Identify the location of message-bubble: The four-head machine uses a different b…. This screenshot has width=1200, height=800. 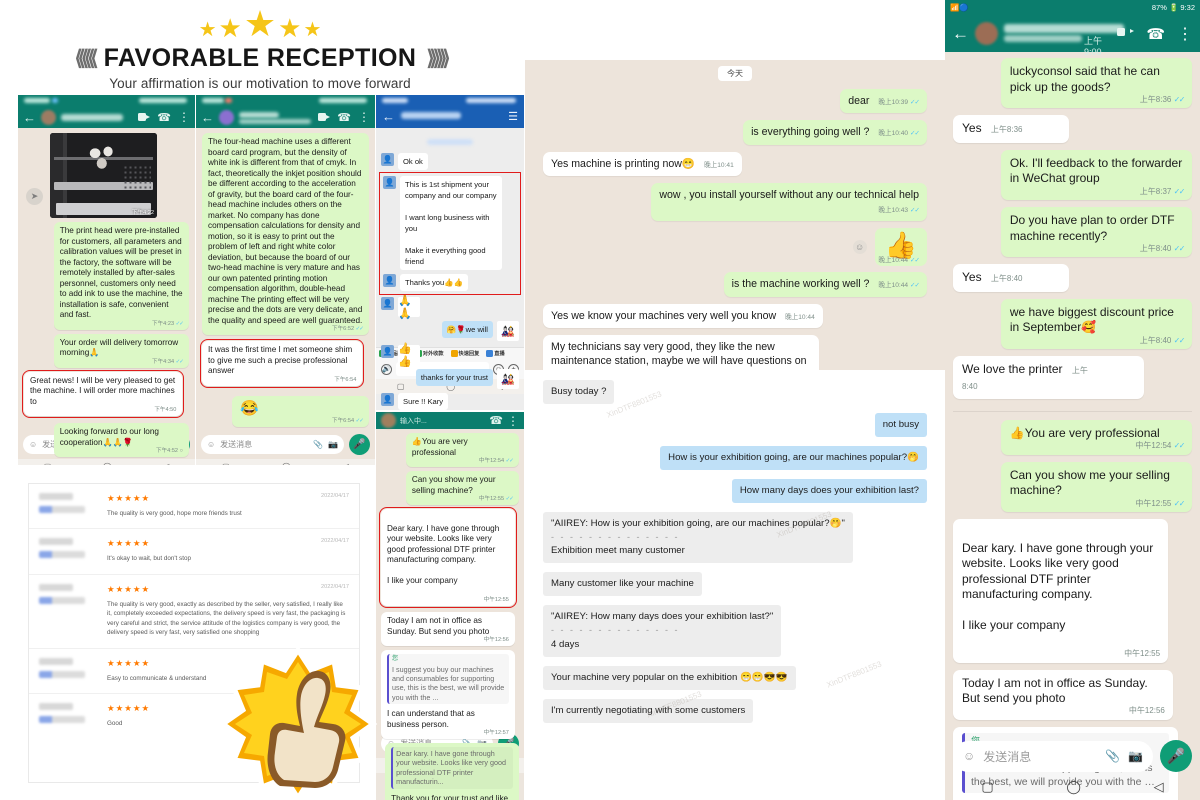
(285, 234).